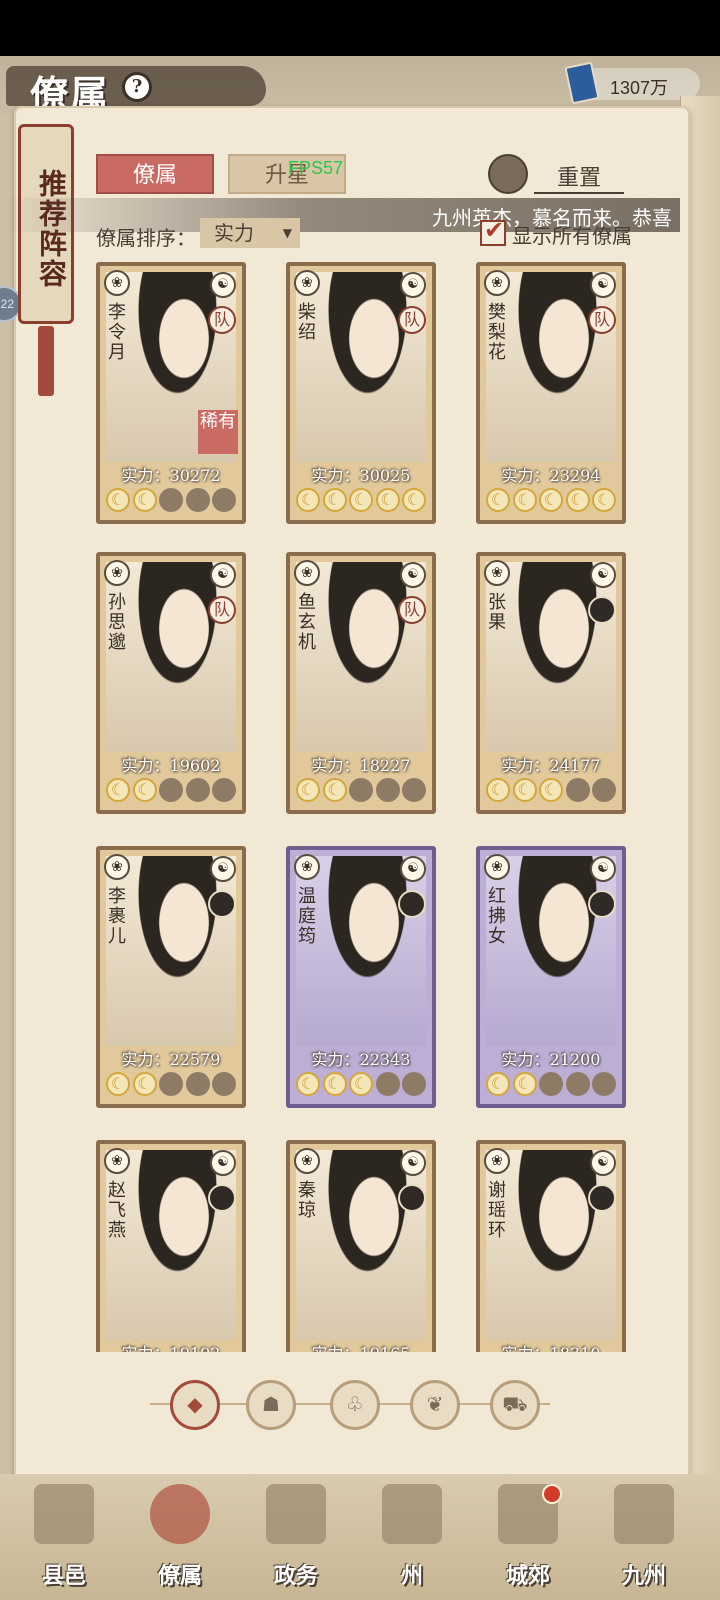 The height and width of the screenshot is (1600, 720). I want to click on reset-button: 重置, so click(579, 177).